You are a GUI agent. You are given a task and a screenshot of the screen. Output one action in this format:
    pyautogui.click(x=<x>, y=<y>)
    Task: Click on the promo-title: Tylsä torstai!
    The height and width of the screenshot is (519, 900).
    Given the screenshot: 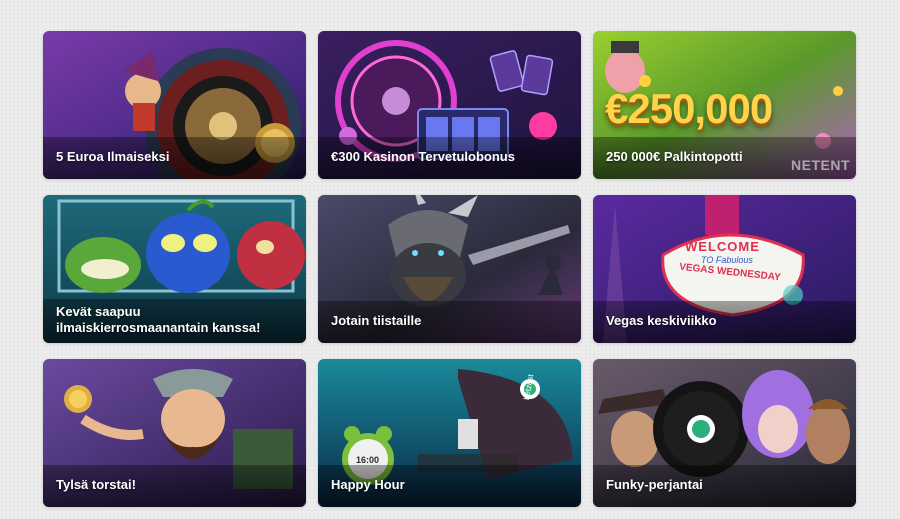 What is the action you would take?
    pyautogui.click(x=174, y=486)
    